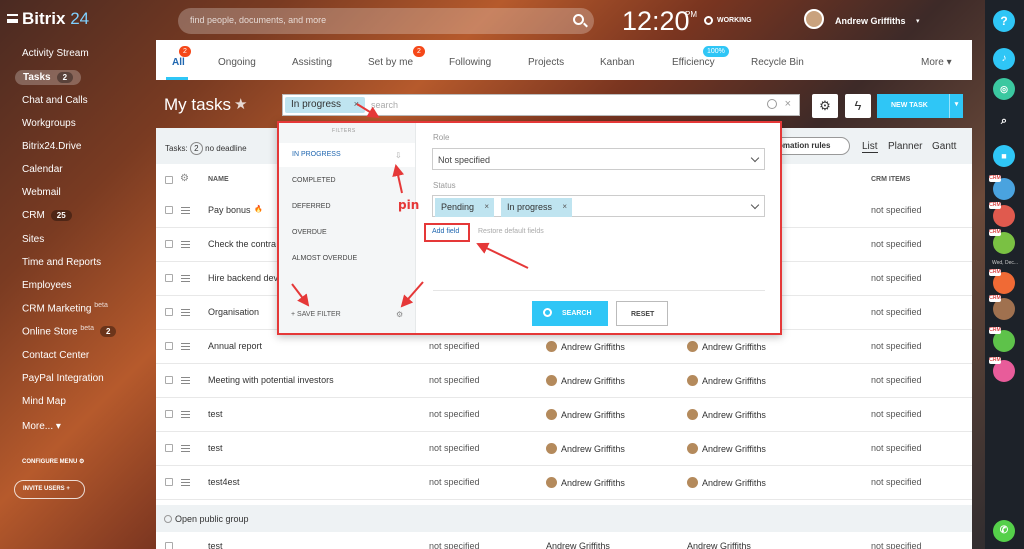 The width and height of the screenshot is (1024, 549). What do you see at coordinates (44, 401) in the screenshot?
I see `sidebar-item-mind-map: Mind Map` at bounding box center [44, 401].